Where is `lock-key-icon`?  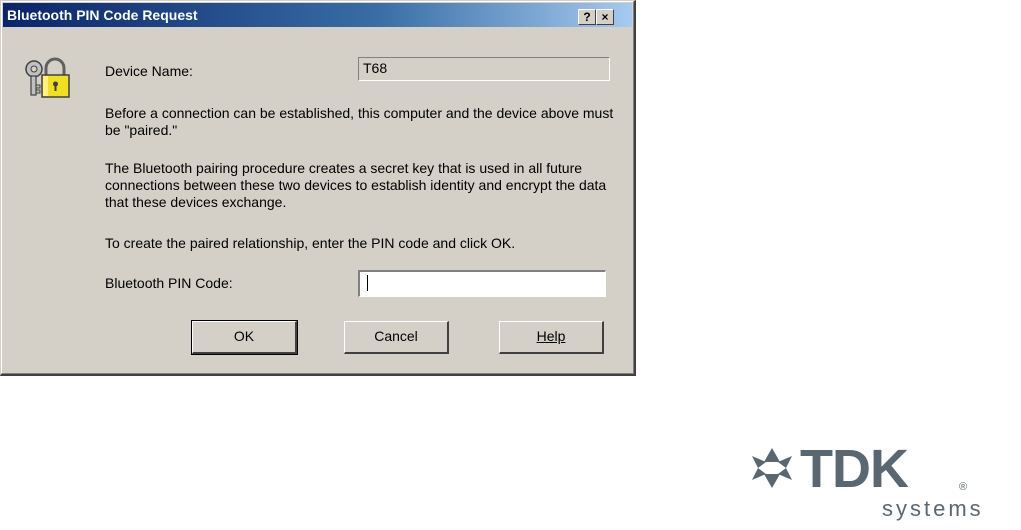 lock-key-icon is located at coordinates (47, 77).